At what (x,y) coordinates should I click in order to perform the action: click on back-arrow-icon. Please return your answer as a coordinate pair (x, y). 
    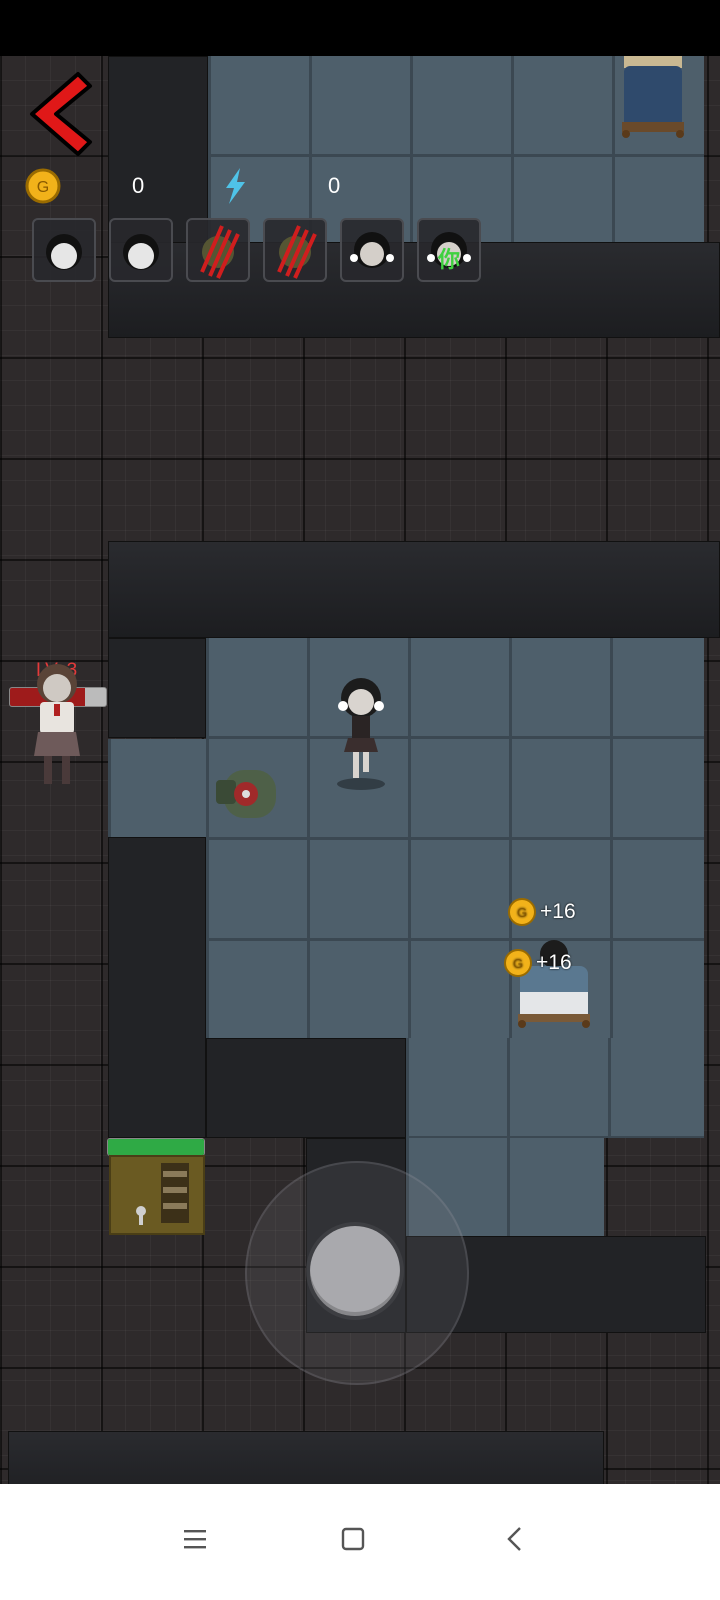
    Looking at the image, I should click on (61, 113).